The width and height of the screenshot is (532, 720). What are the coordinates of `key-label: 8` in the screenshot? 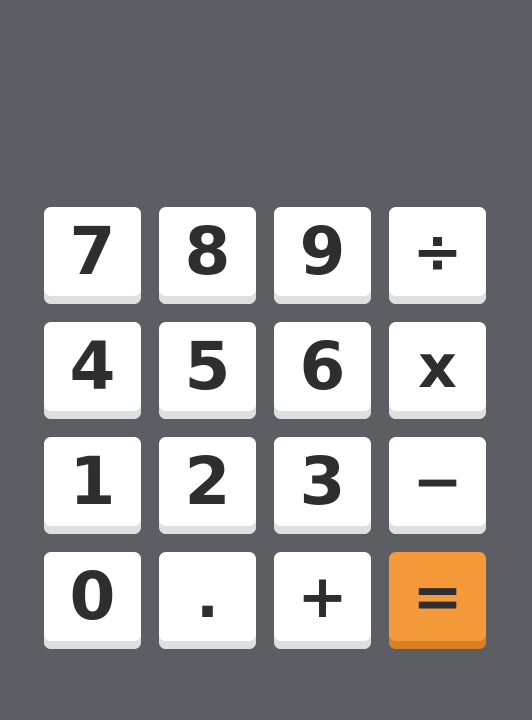 It's located at (207, 251).